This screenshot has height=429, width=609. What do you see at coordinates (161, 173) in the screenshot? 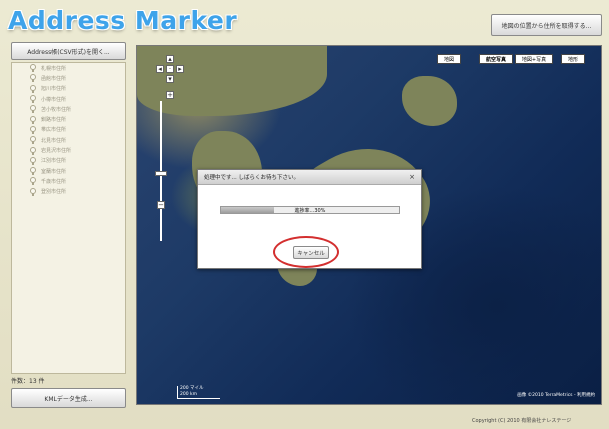
I see `zoom-slider-thumb` at bounding box center [161, 173].